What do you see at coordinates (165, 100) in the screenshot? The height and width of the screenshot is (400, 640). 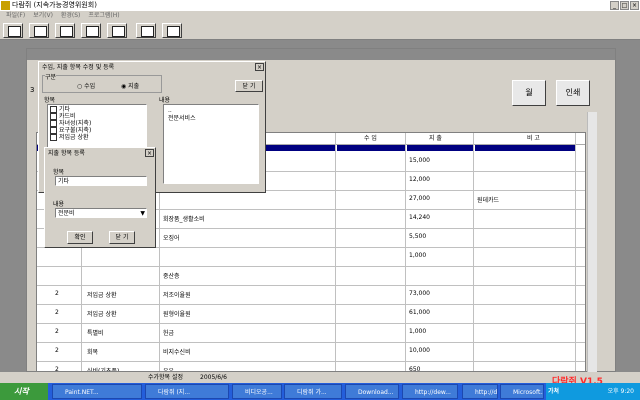 I see `detail-list-label: 내용` at bounding box center [165, 100].